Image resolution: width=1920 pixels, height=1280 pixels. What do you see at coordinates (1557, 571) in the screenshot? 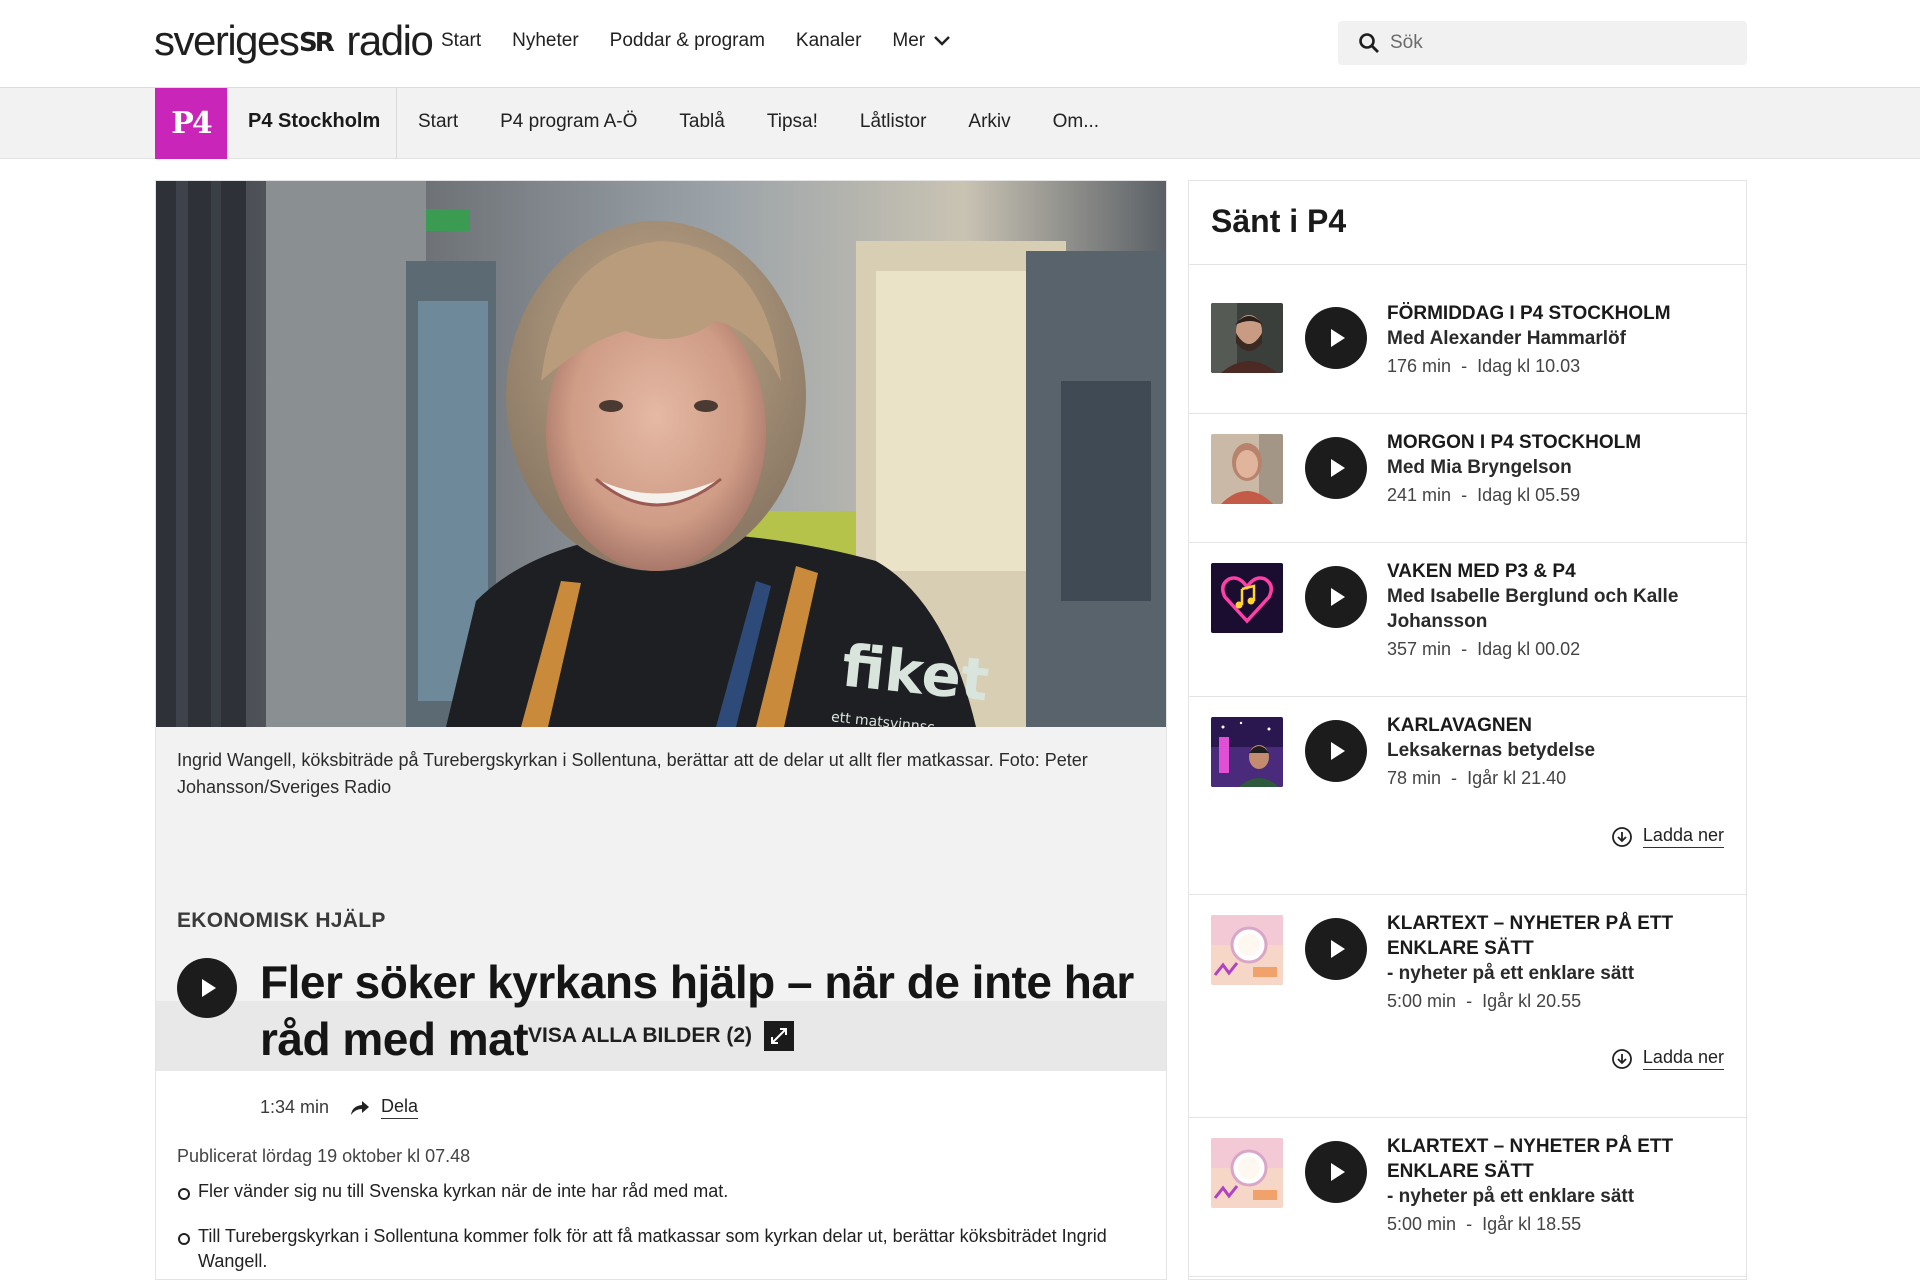
I see `episode-program: VAKEN MED P3 & P4` at bounding box center [1557, 571].